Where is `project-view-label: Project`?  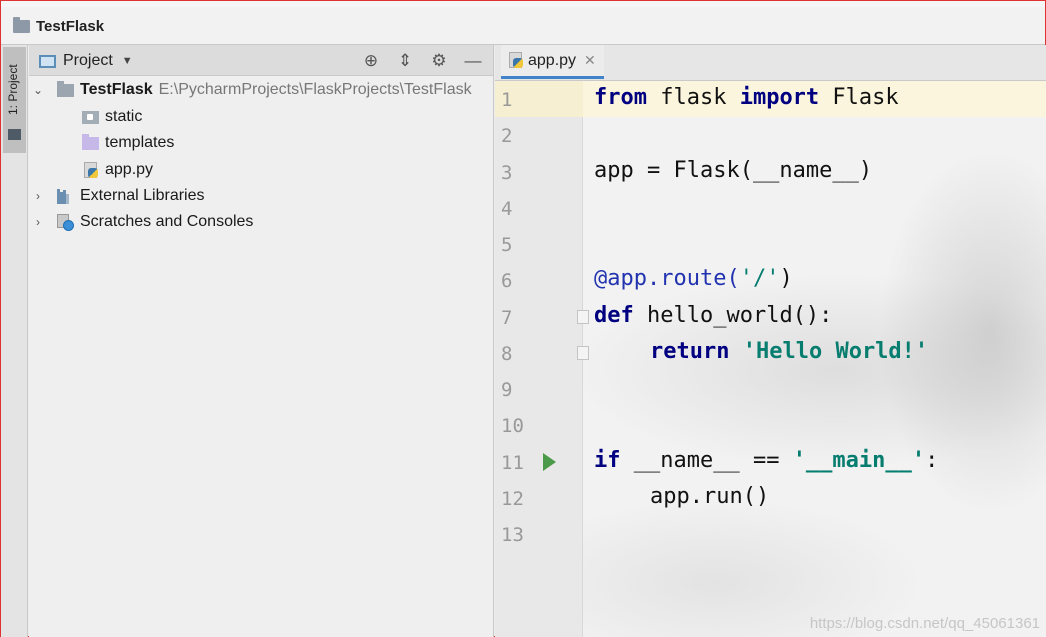
project-view-label: Project is located at coordinates (88, 60).